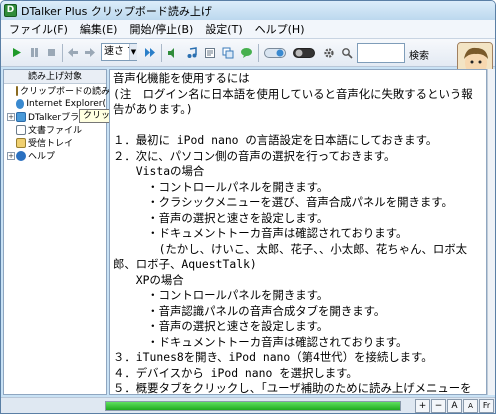 The width and height of the screenshot is (504, 420). I want to click on clipboard-icon, so click(17, 90).